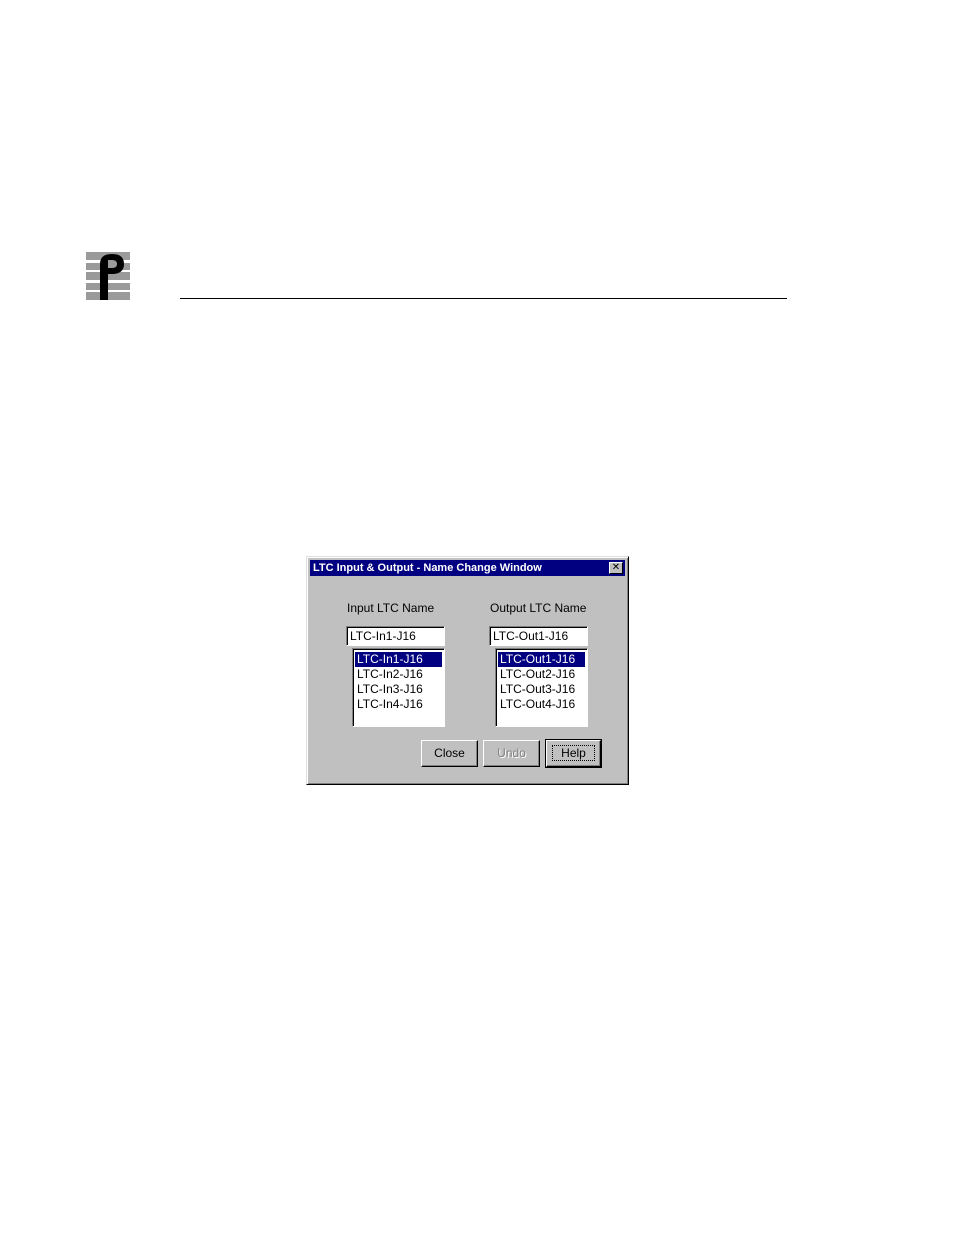 The height and width of the screenshot is (1235, 954). What do you see at coordinates (398, 674) in the screenshot?
I see `list-item: LTC-In2-J16` at bounding box center [398, 674].